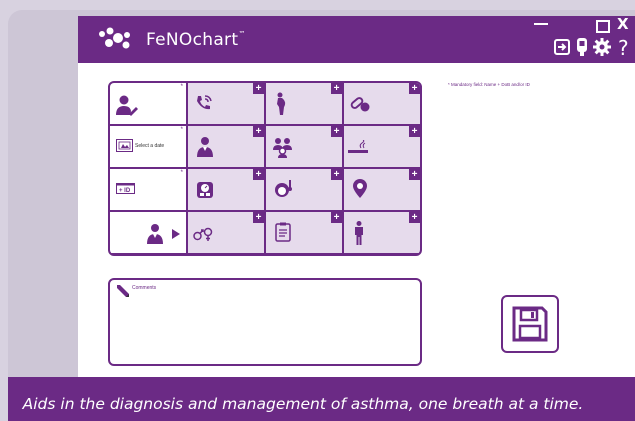  What do you see at coordinates (114, 38) in the screenshot?
I see `logo-icon` at bounding box center [114, 38].